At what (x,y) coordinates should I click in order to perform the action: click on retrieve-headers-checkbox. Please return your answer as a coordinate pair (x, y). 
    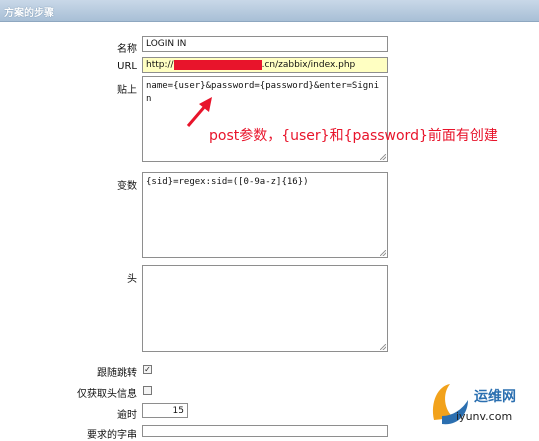
    Looking at the image, I should click on (147, 390).